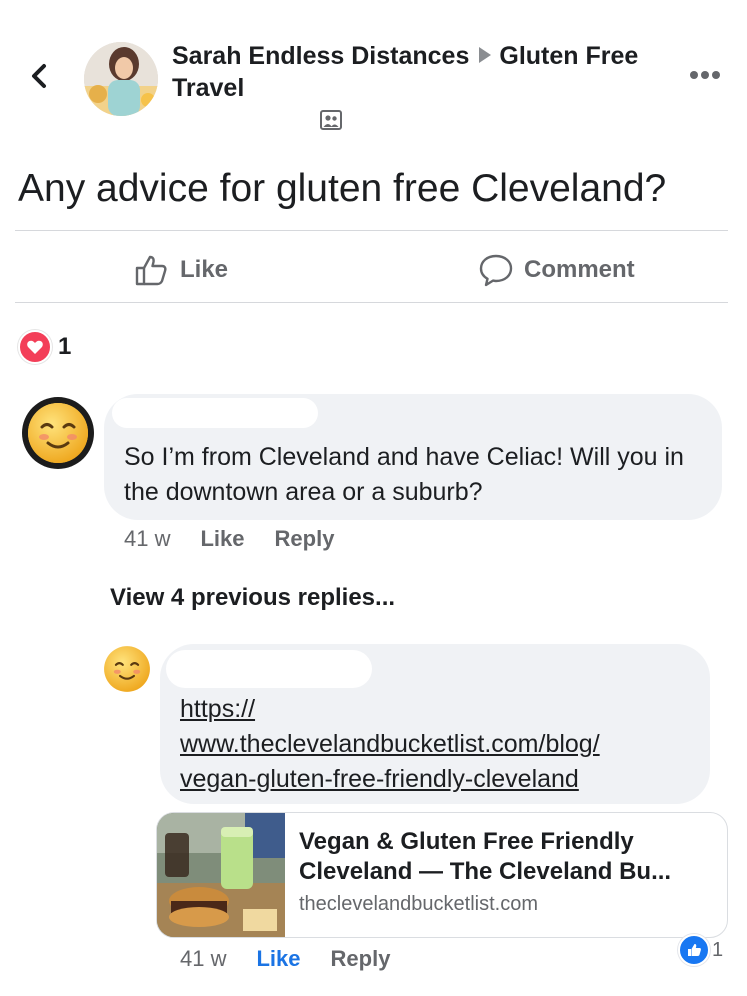 The width and height of the screenshot is (747, 996). What do you see at coordinates (331, 120) in the screenshot?
I see `group-audience-icon` at bounding box center [331, 120].